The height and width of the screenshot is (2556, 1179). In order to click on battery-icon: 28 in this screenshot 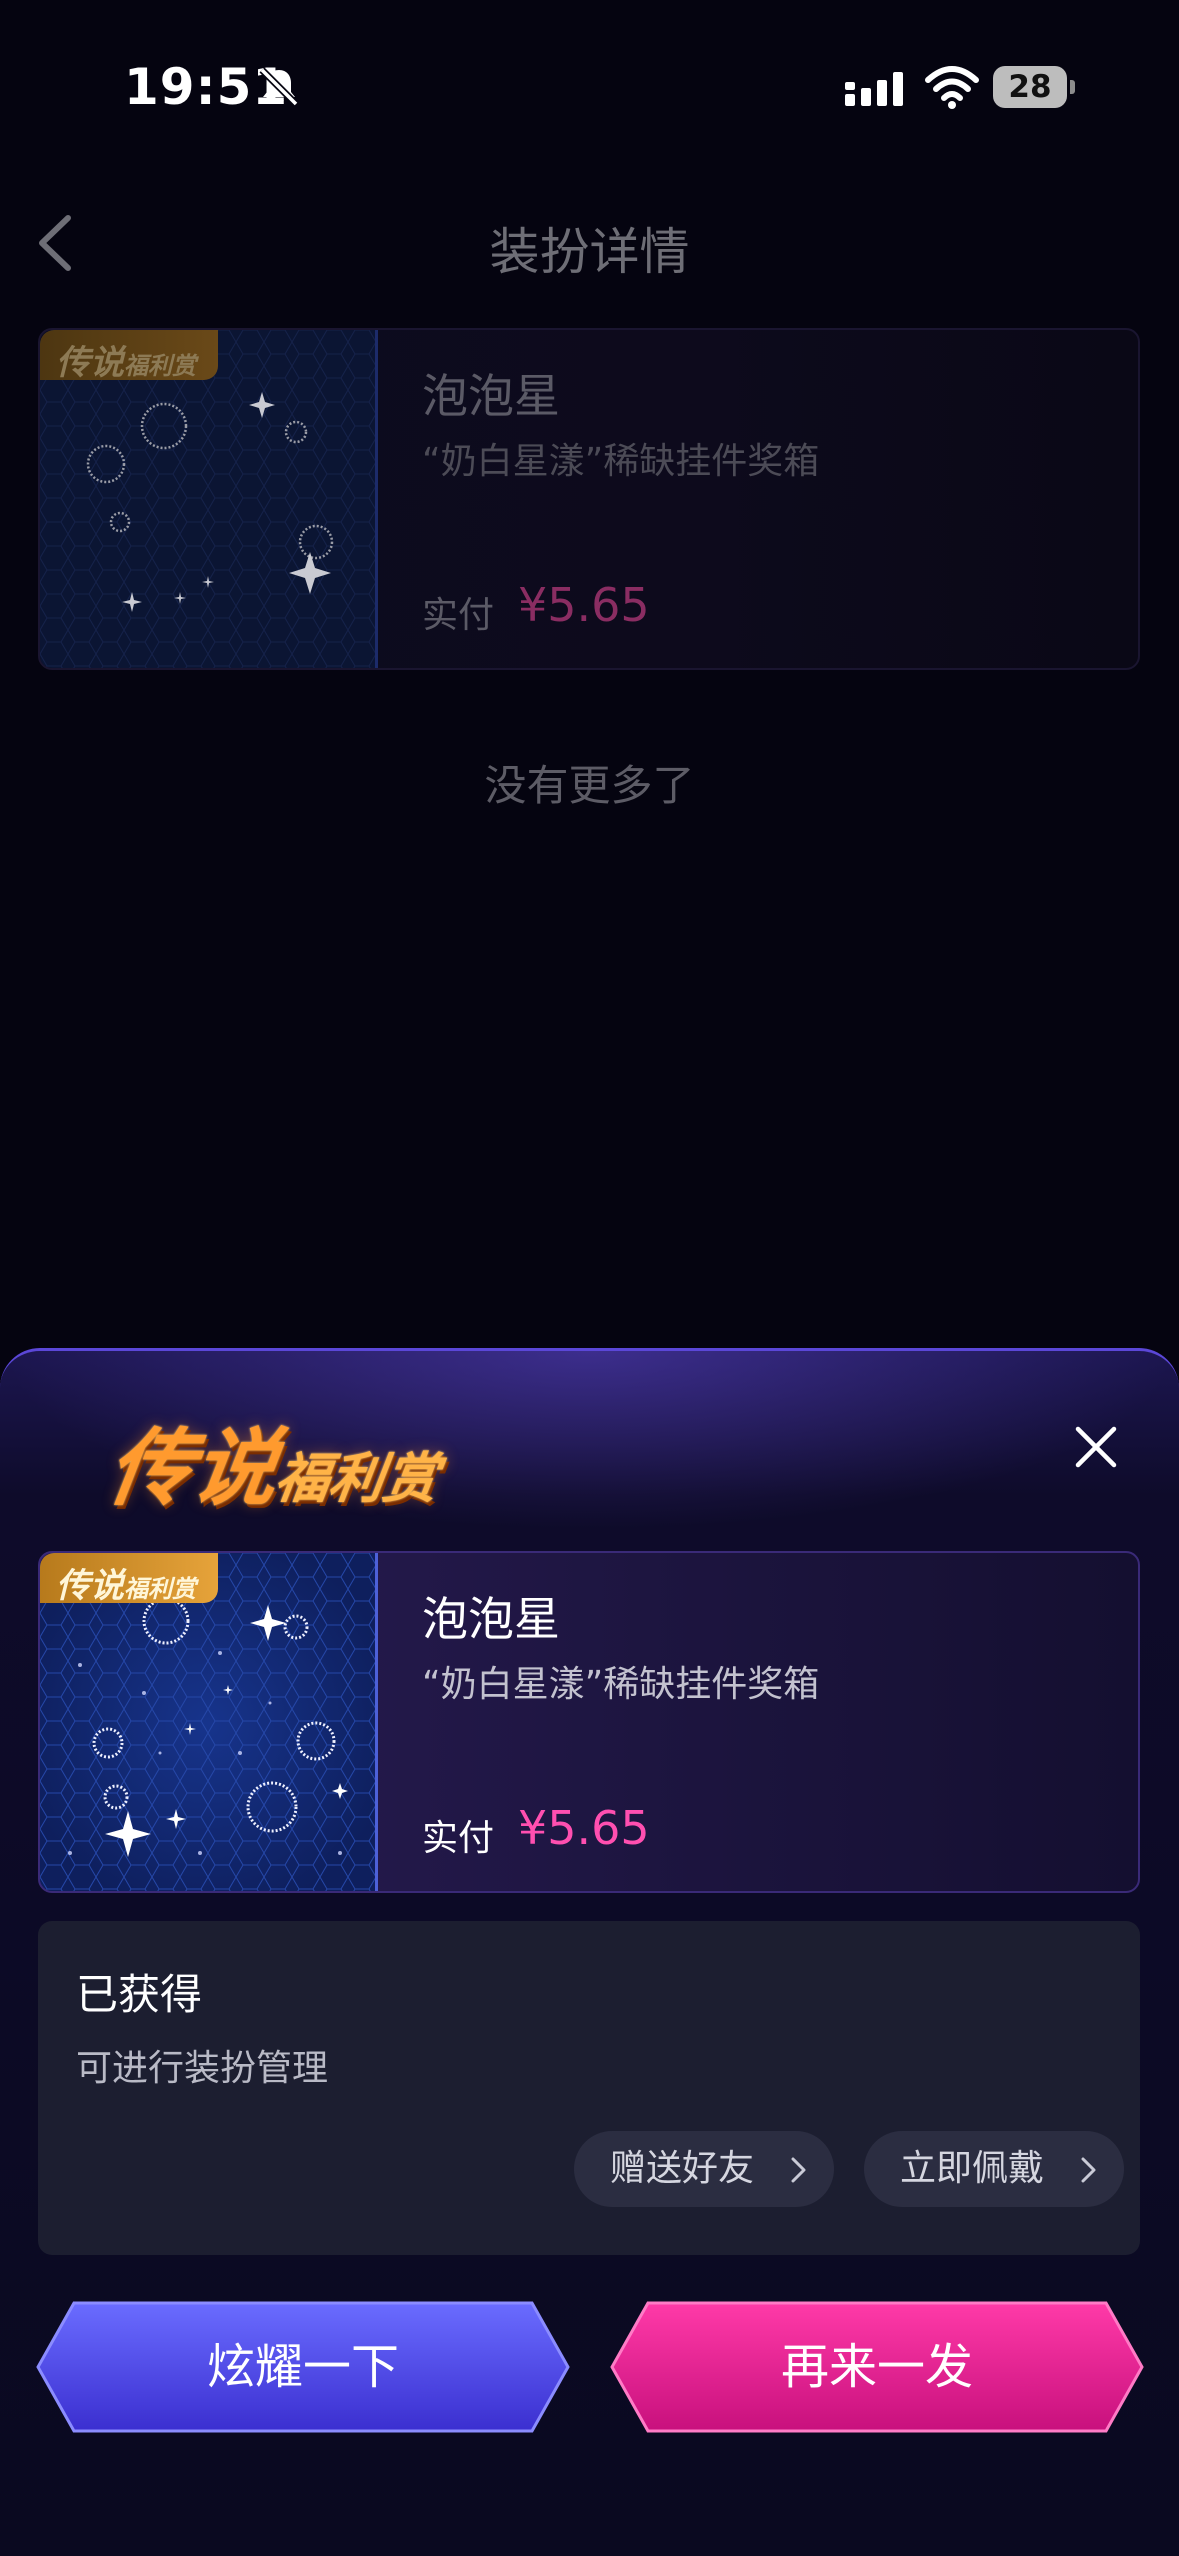, I will do `click(1034, 87)`.